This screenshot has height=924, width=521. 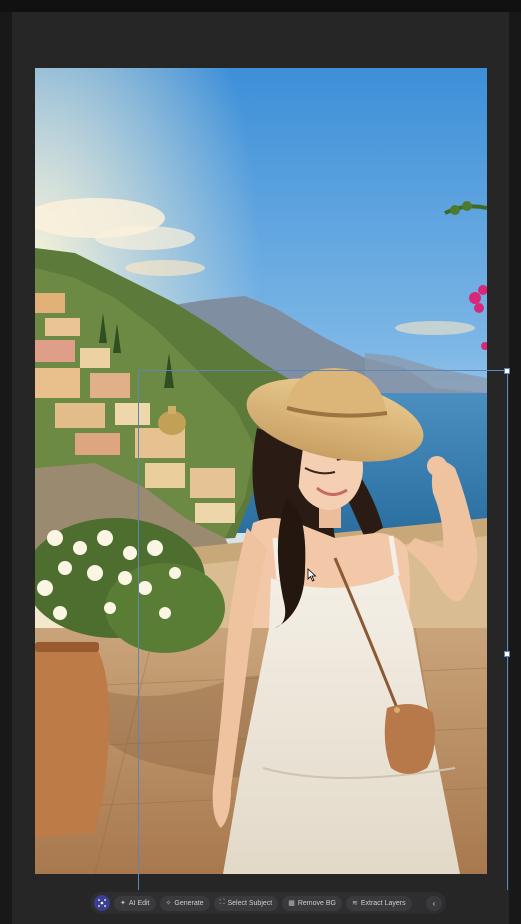 I want to click on app-logo-icon, so click(x=102, y=903).